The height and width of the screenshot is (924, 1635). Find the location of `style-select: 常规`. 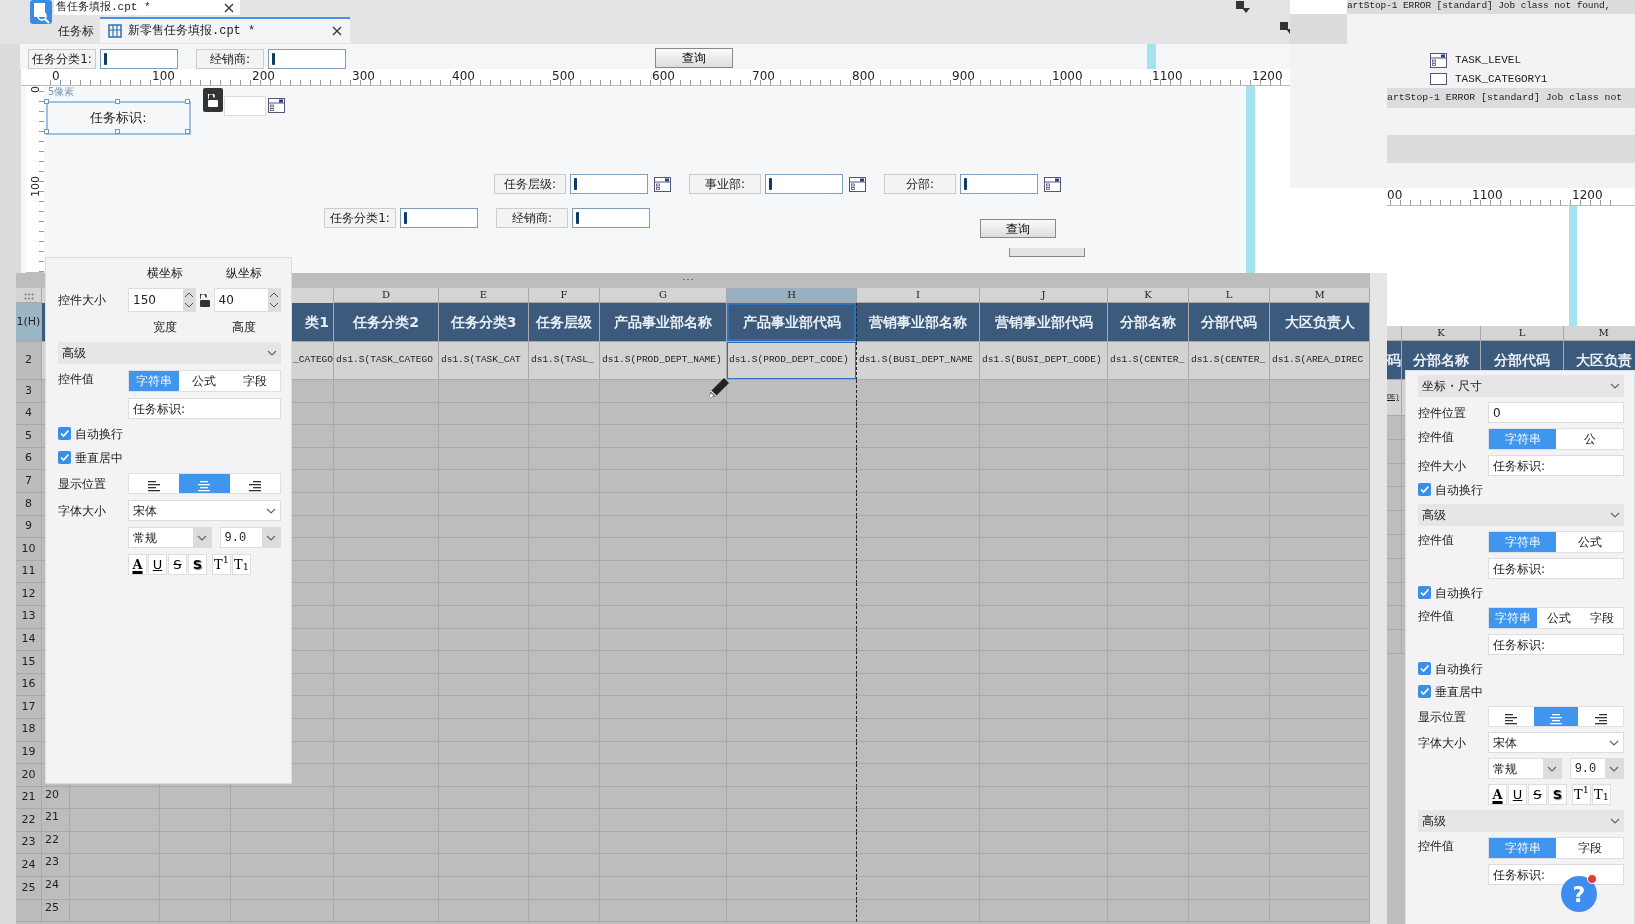

style-select: 常规 is located at coordinates (170, 537).